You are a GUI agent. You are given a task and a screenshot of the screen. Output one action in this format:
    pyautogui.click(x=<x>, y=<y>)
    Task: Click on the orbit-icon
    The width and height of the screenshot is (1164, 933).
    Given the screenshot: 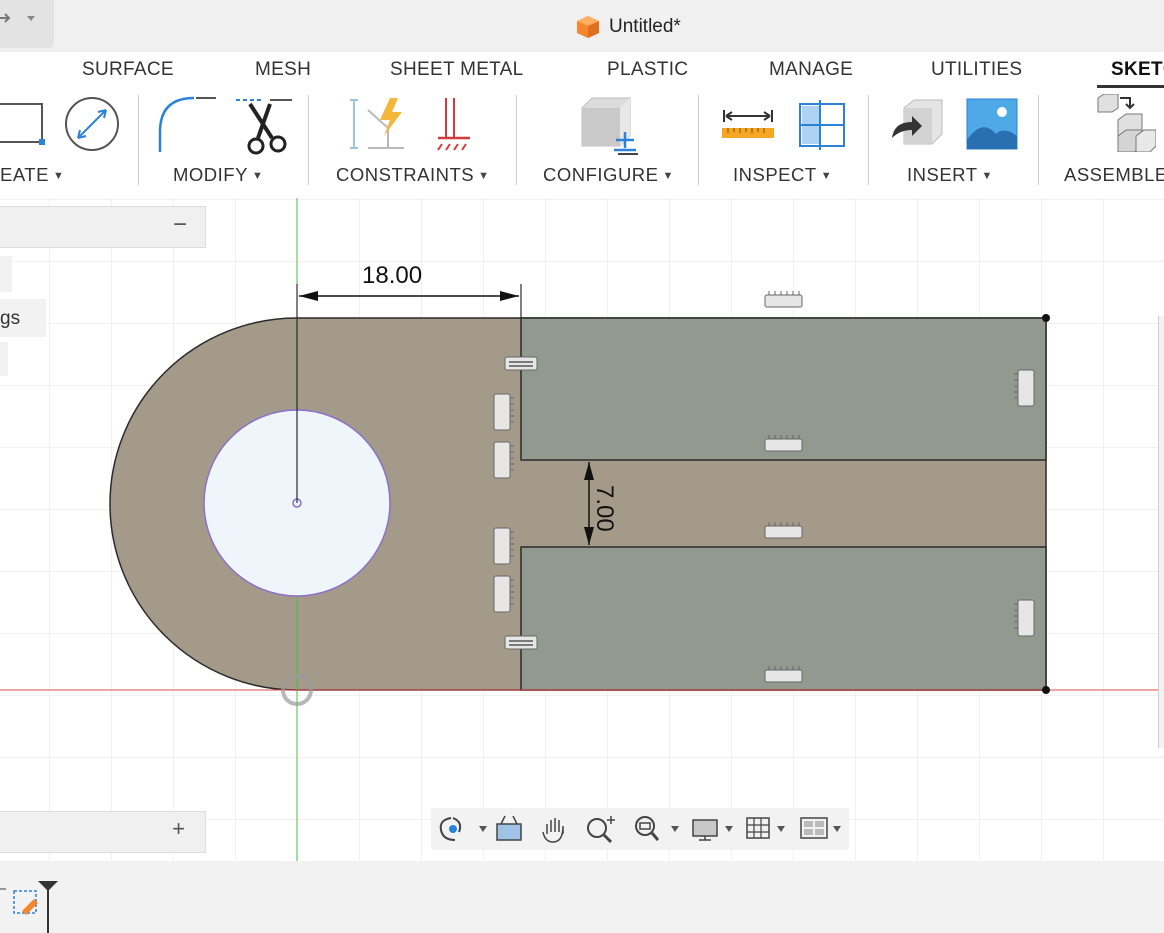 What is the action you would take?
    pyautogui.click(x=462, y=829)
    